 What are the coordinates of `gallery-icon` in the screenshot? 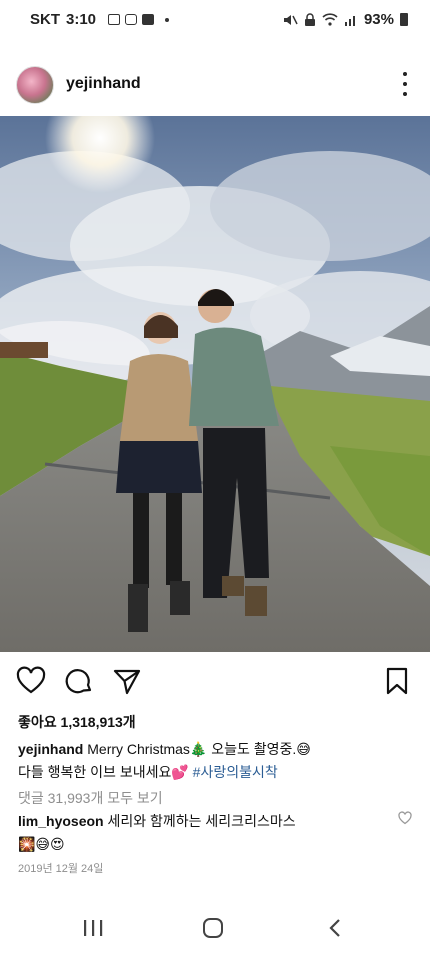 It's located at (114, 19).